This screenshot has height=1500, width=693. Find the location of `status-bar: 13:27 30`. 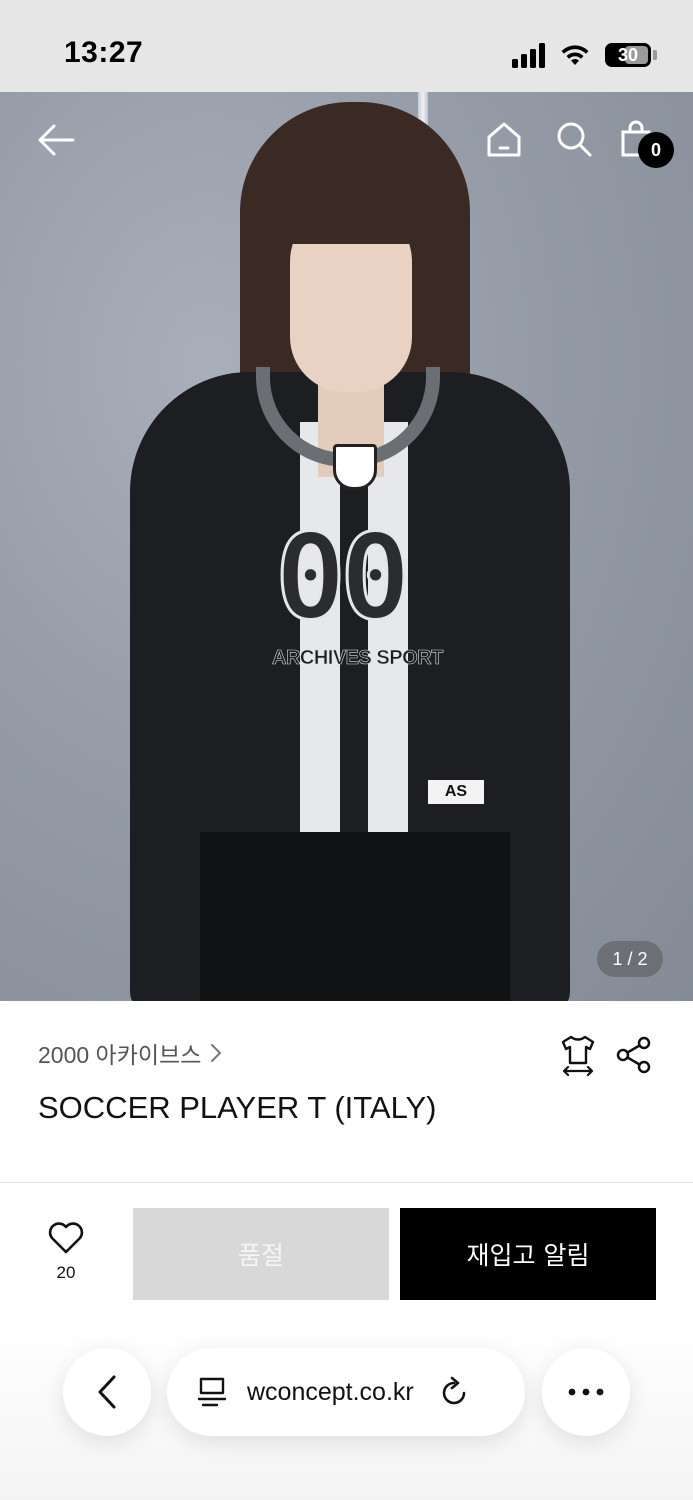

status-bar: 13:27 30 is located at coordinates (346, 46).